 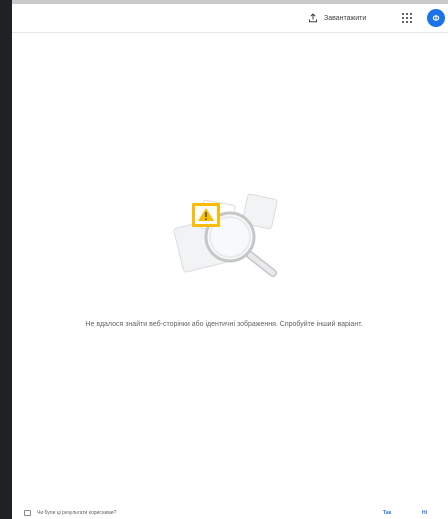 What do you see at coordinates (6, 259) in the screenshot?
I see `left-image-panel` at bounding box center [6, 259].